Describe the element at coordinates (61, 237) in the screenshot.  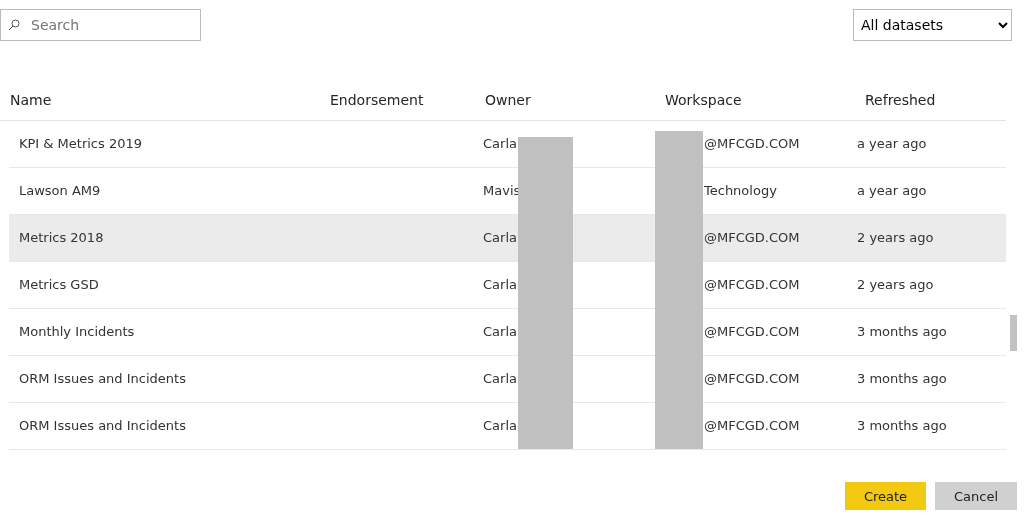
I see `dataset-name: Metrics 2018` at that location.